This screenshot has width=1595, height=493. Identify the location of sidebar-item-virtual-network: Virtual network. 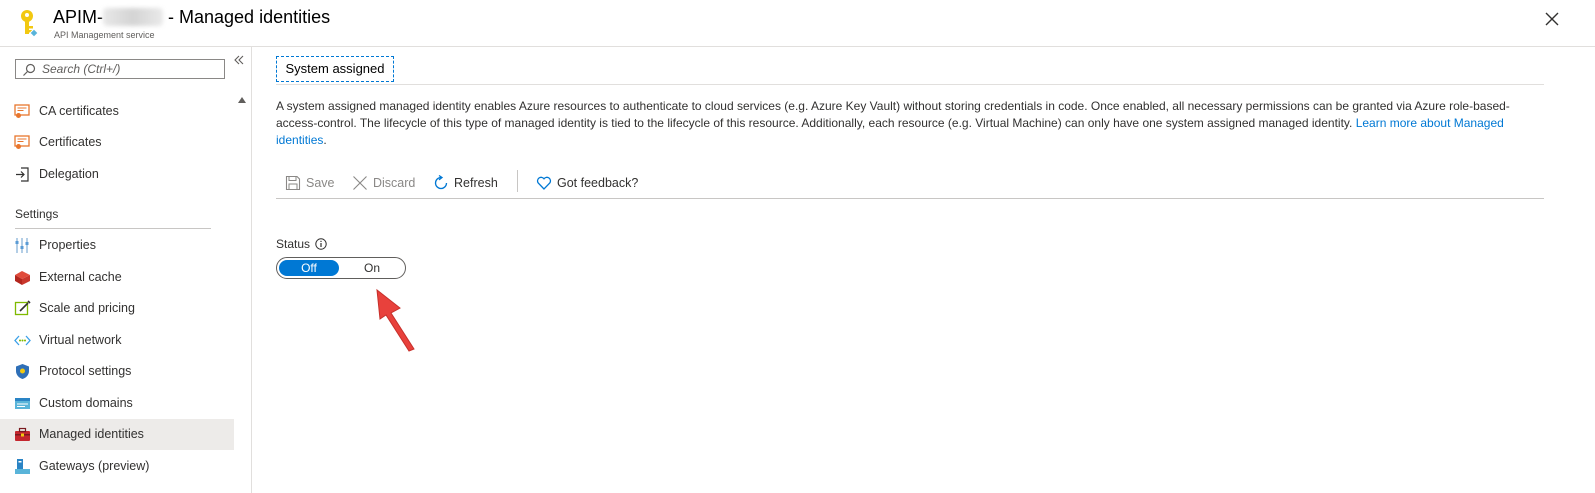
(117, 340).